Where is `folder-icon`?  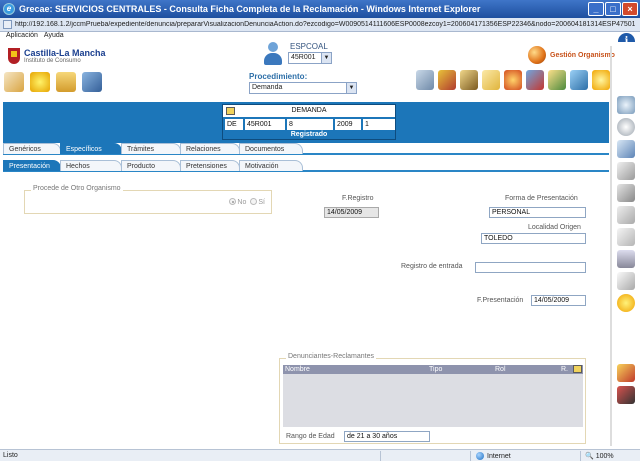
folder-icon is located at coordinates (66, 82).